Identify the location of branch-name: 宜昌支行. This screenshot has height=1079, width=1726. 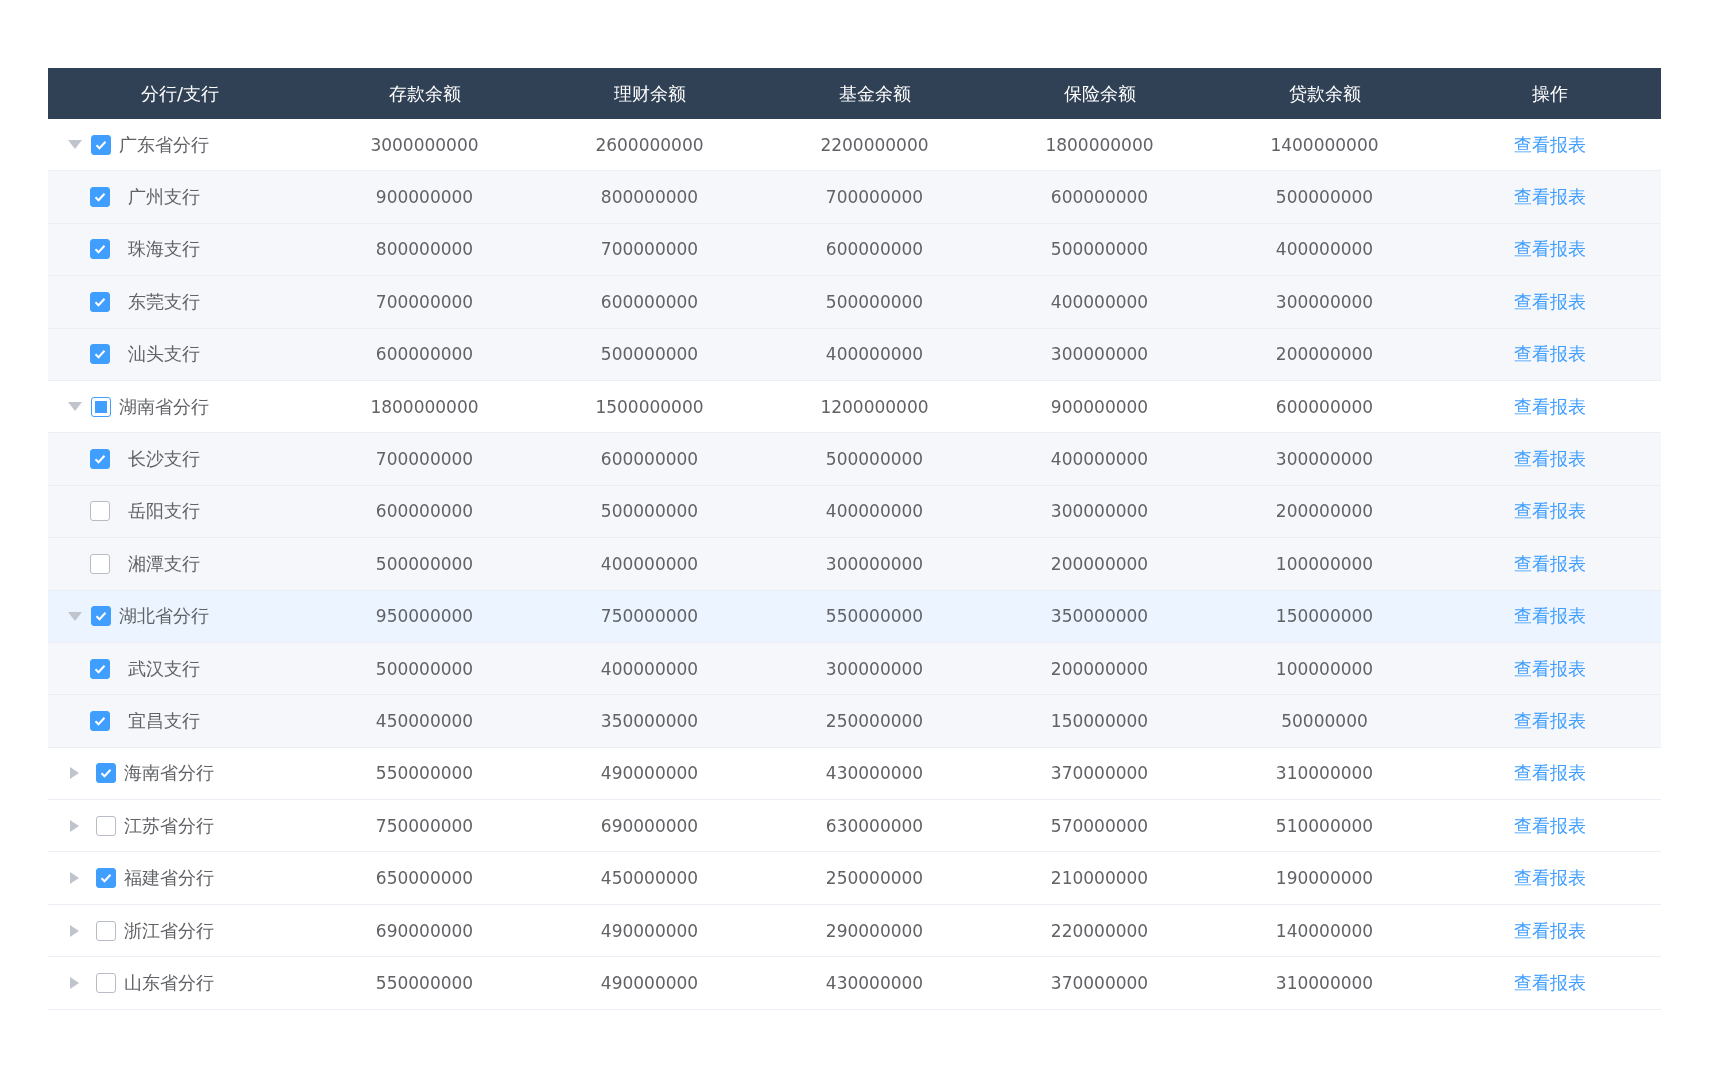
(164, 721).